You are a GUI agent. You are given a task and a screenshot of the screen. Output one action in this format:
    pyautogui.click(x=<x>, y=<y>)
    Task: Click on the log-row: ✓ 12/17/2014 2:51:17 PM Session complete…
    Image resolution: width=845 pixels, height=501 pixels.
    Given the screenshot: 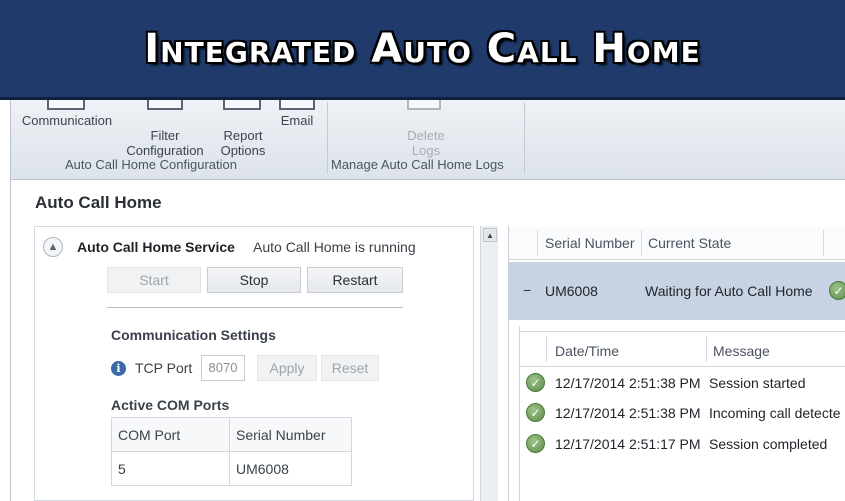 What is the action you would take?
    pyautogui.click(x=682, y=444)
    